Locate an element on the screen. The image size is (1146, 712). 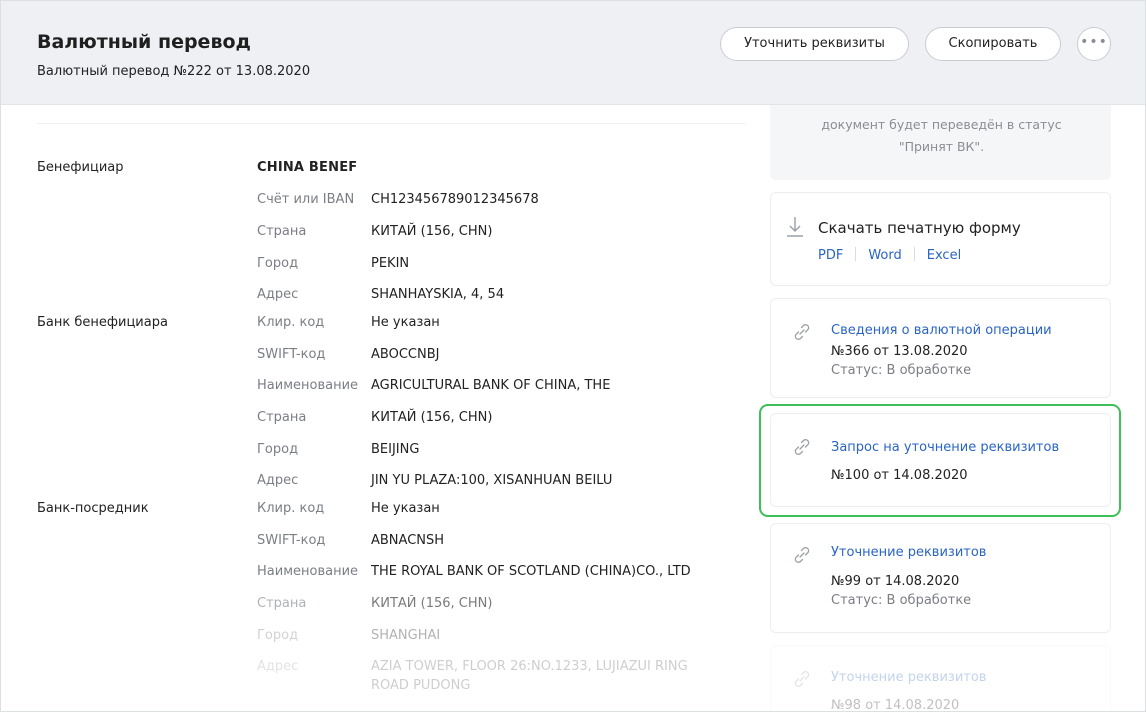
field-value: ABOCCNBJ is located at coordinates (405, 354).